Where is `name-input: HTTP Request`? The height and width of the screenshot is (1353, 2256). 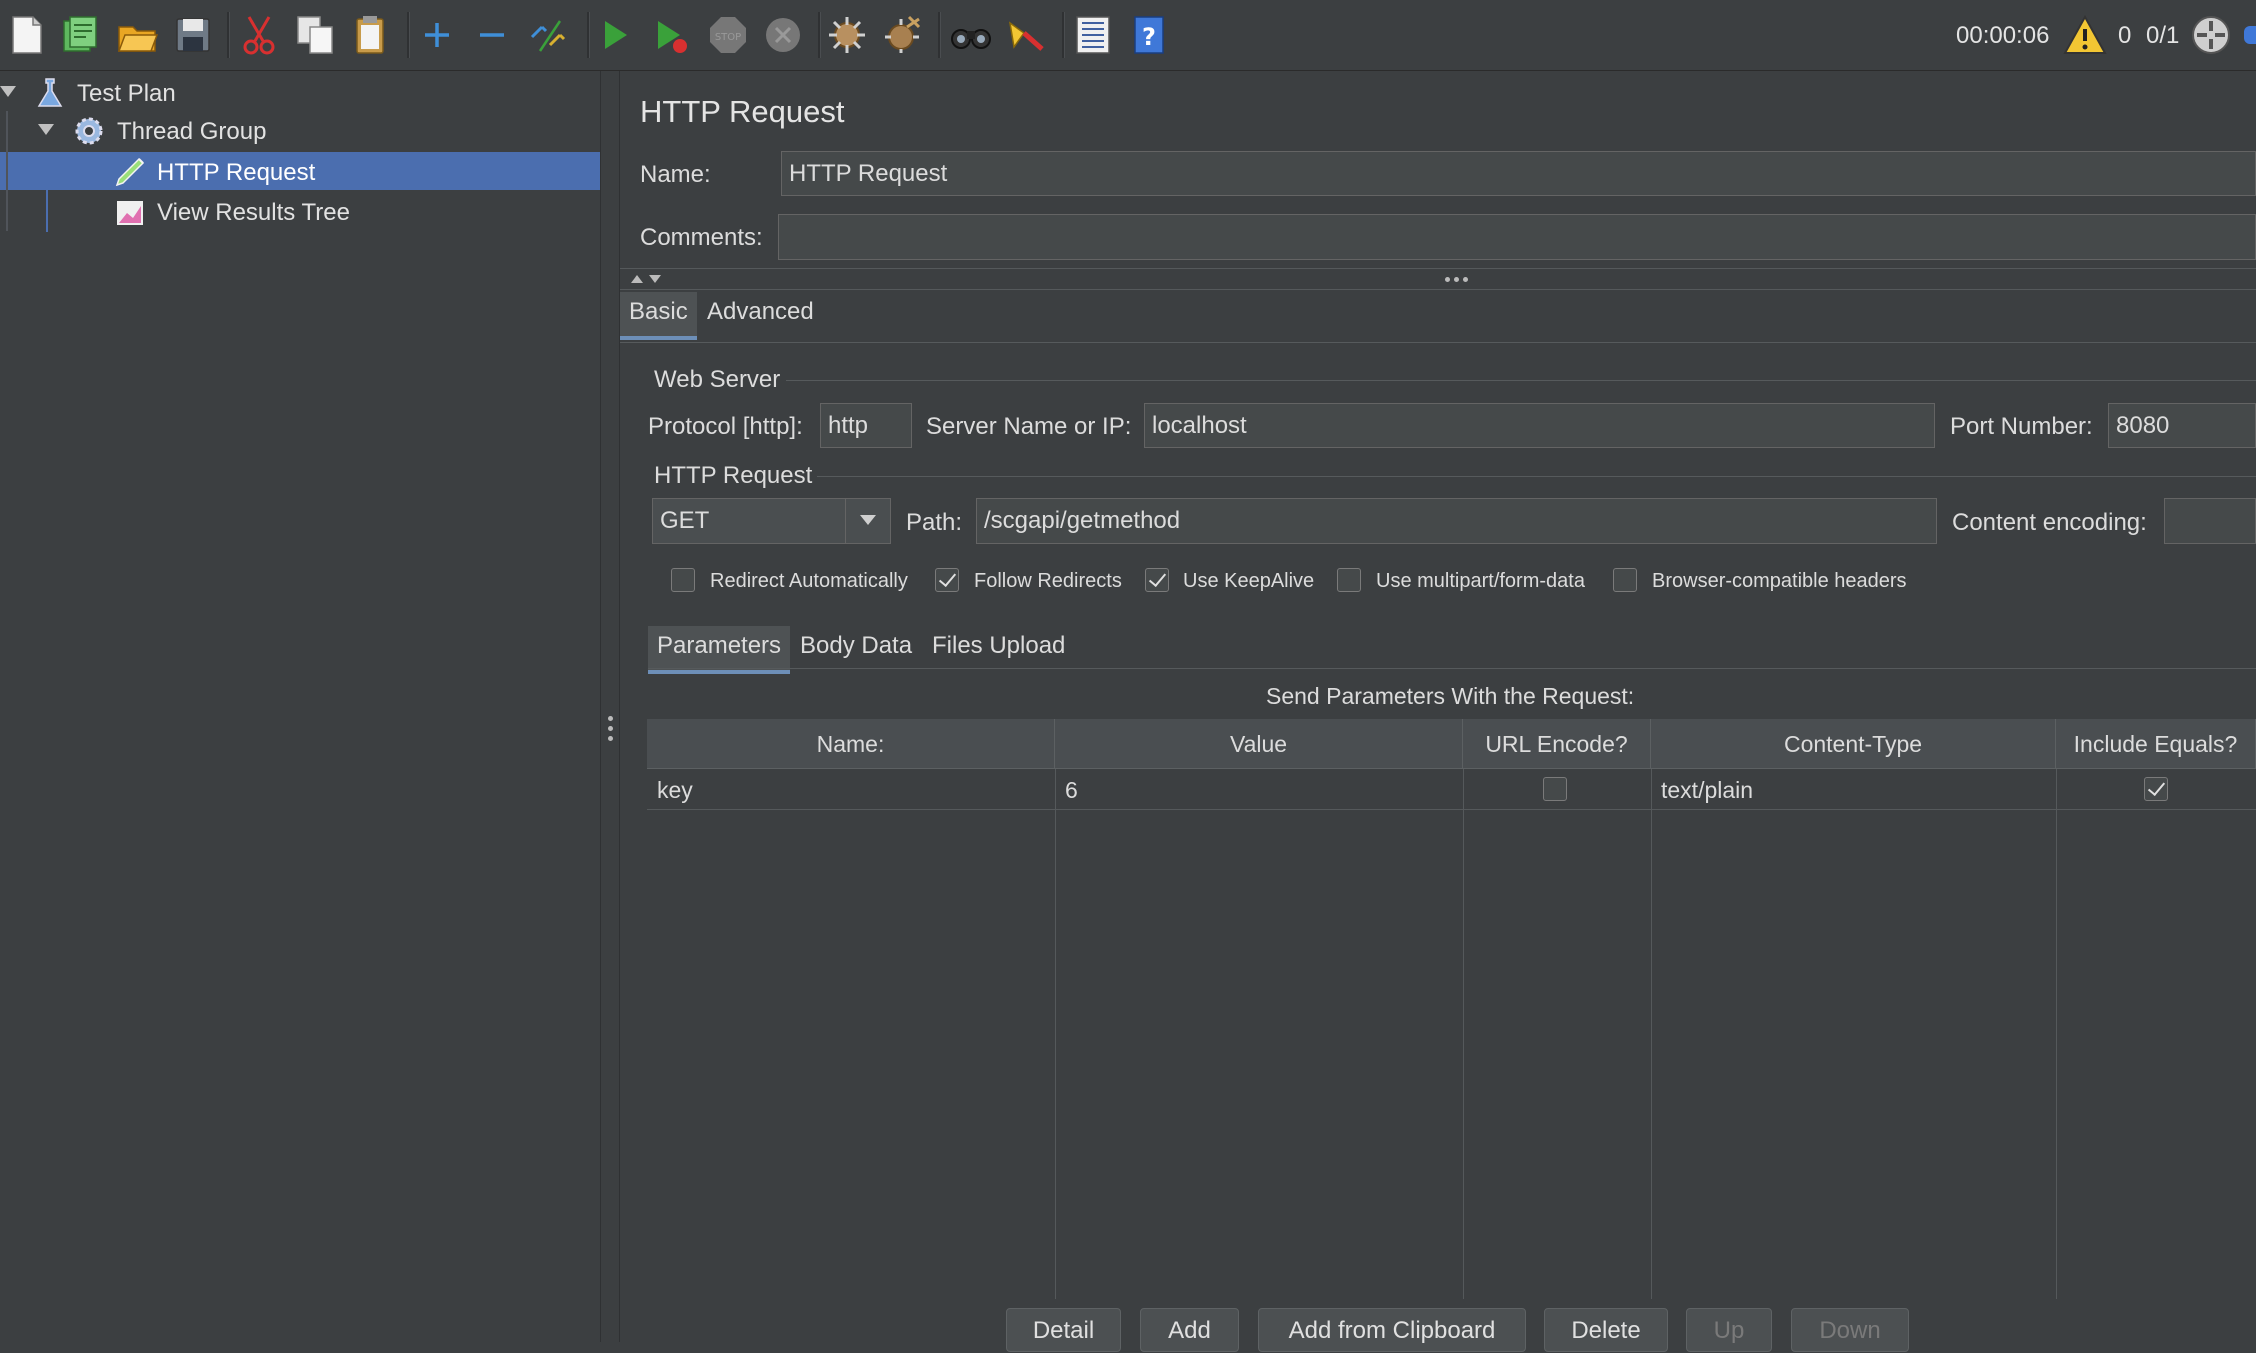
name-input: HTTP Request is located at coordinates (1518, 173).